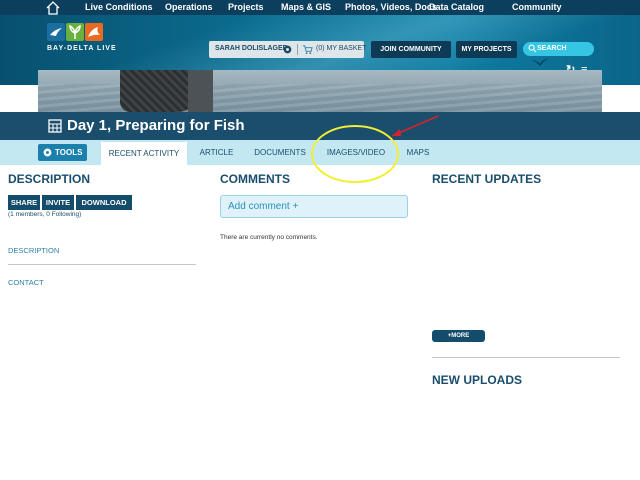 Image resolution: width=640 pixels, height=480 pixels. I want to click on bird-logo-icon, so click(56, 32).